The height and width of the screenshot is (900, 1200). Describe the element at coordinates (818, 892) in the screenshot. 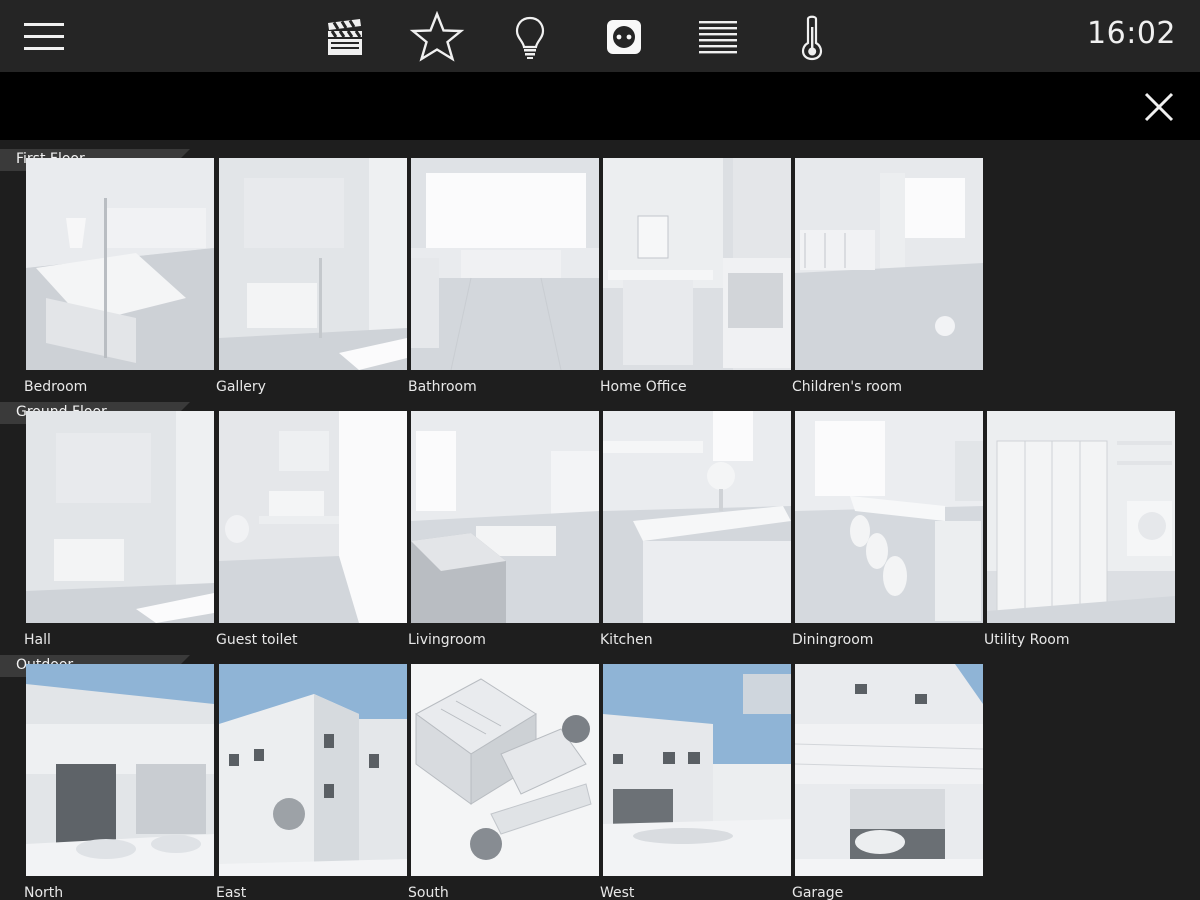

I see `room-label: Garage` at that location.